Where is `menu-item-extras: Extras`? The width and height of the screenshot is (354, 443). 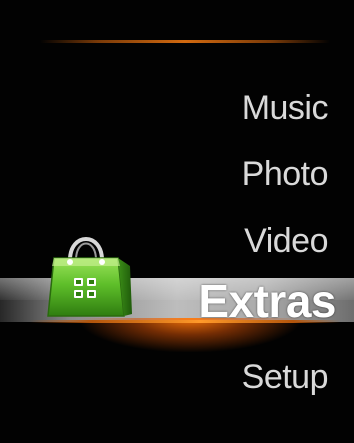
menu-item-extras: Extras is located at coordinates (267, 301).